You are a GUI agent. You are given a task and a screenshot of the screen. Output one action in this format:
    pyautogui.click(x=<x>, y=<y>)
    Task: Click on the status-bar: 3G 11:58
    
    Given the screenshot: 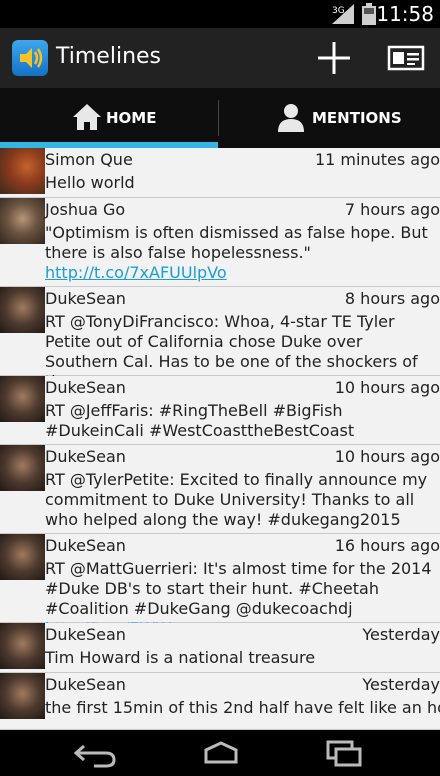 What is the action you would take?
    pyautogui.click(x=220, y=14)
    